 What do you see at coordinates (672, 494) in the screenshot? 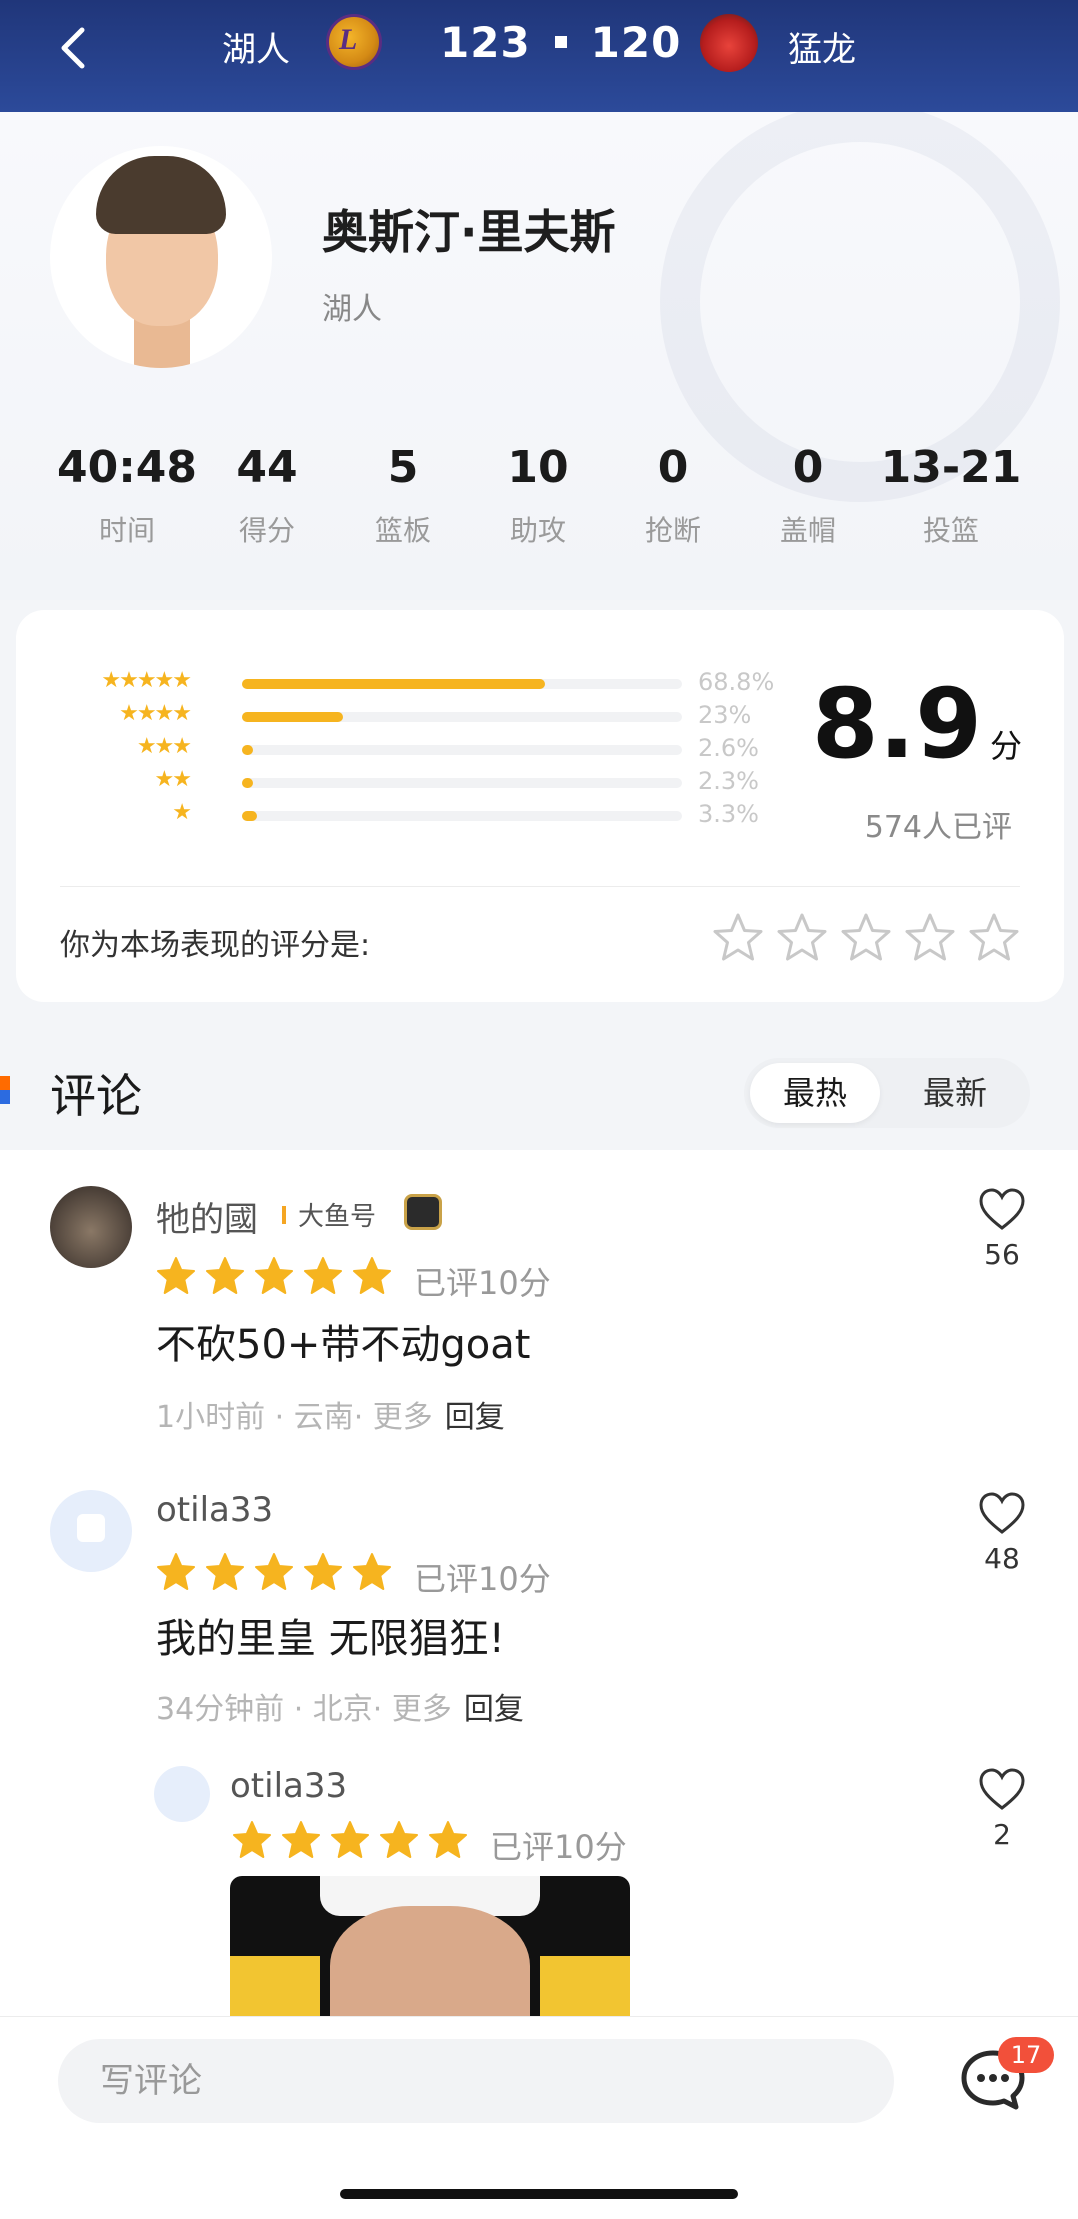
I see `stat-steals: 0 抢断` at bounding box center [672, 494].